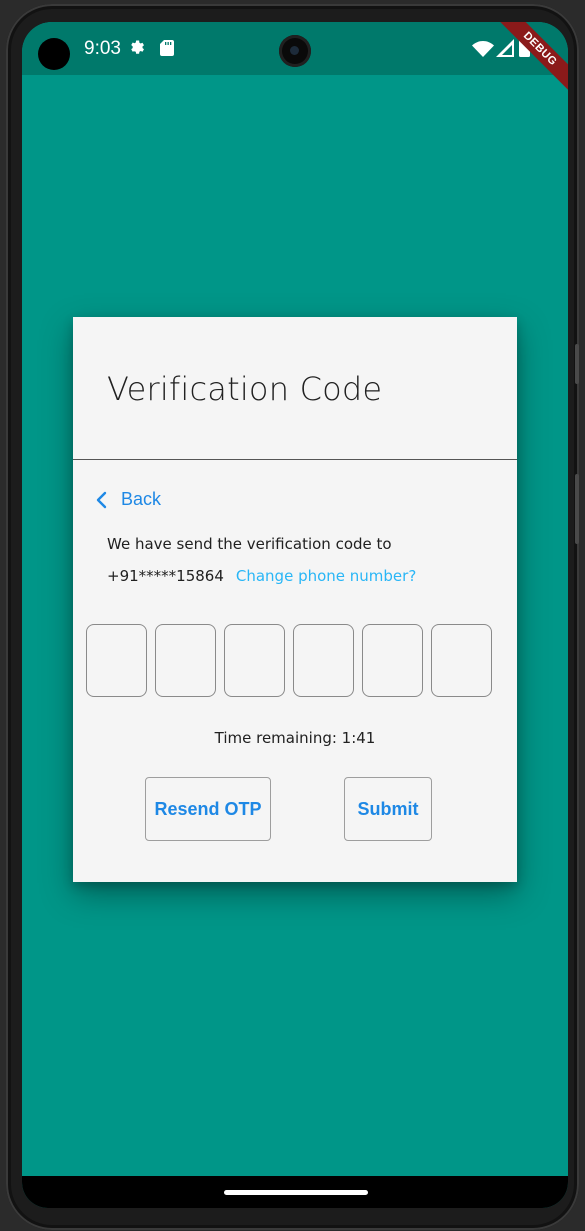 Image resolution: width=585 pixels, height=1231 pixels. What do you see at coordinates (249, 544) in the screenshot?
I see `info-text: We have send the verification code to` at bounding box center [249, 544].